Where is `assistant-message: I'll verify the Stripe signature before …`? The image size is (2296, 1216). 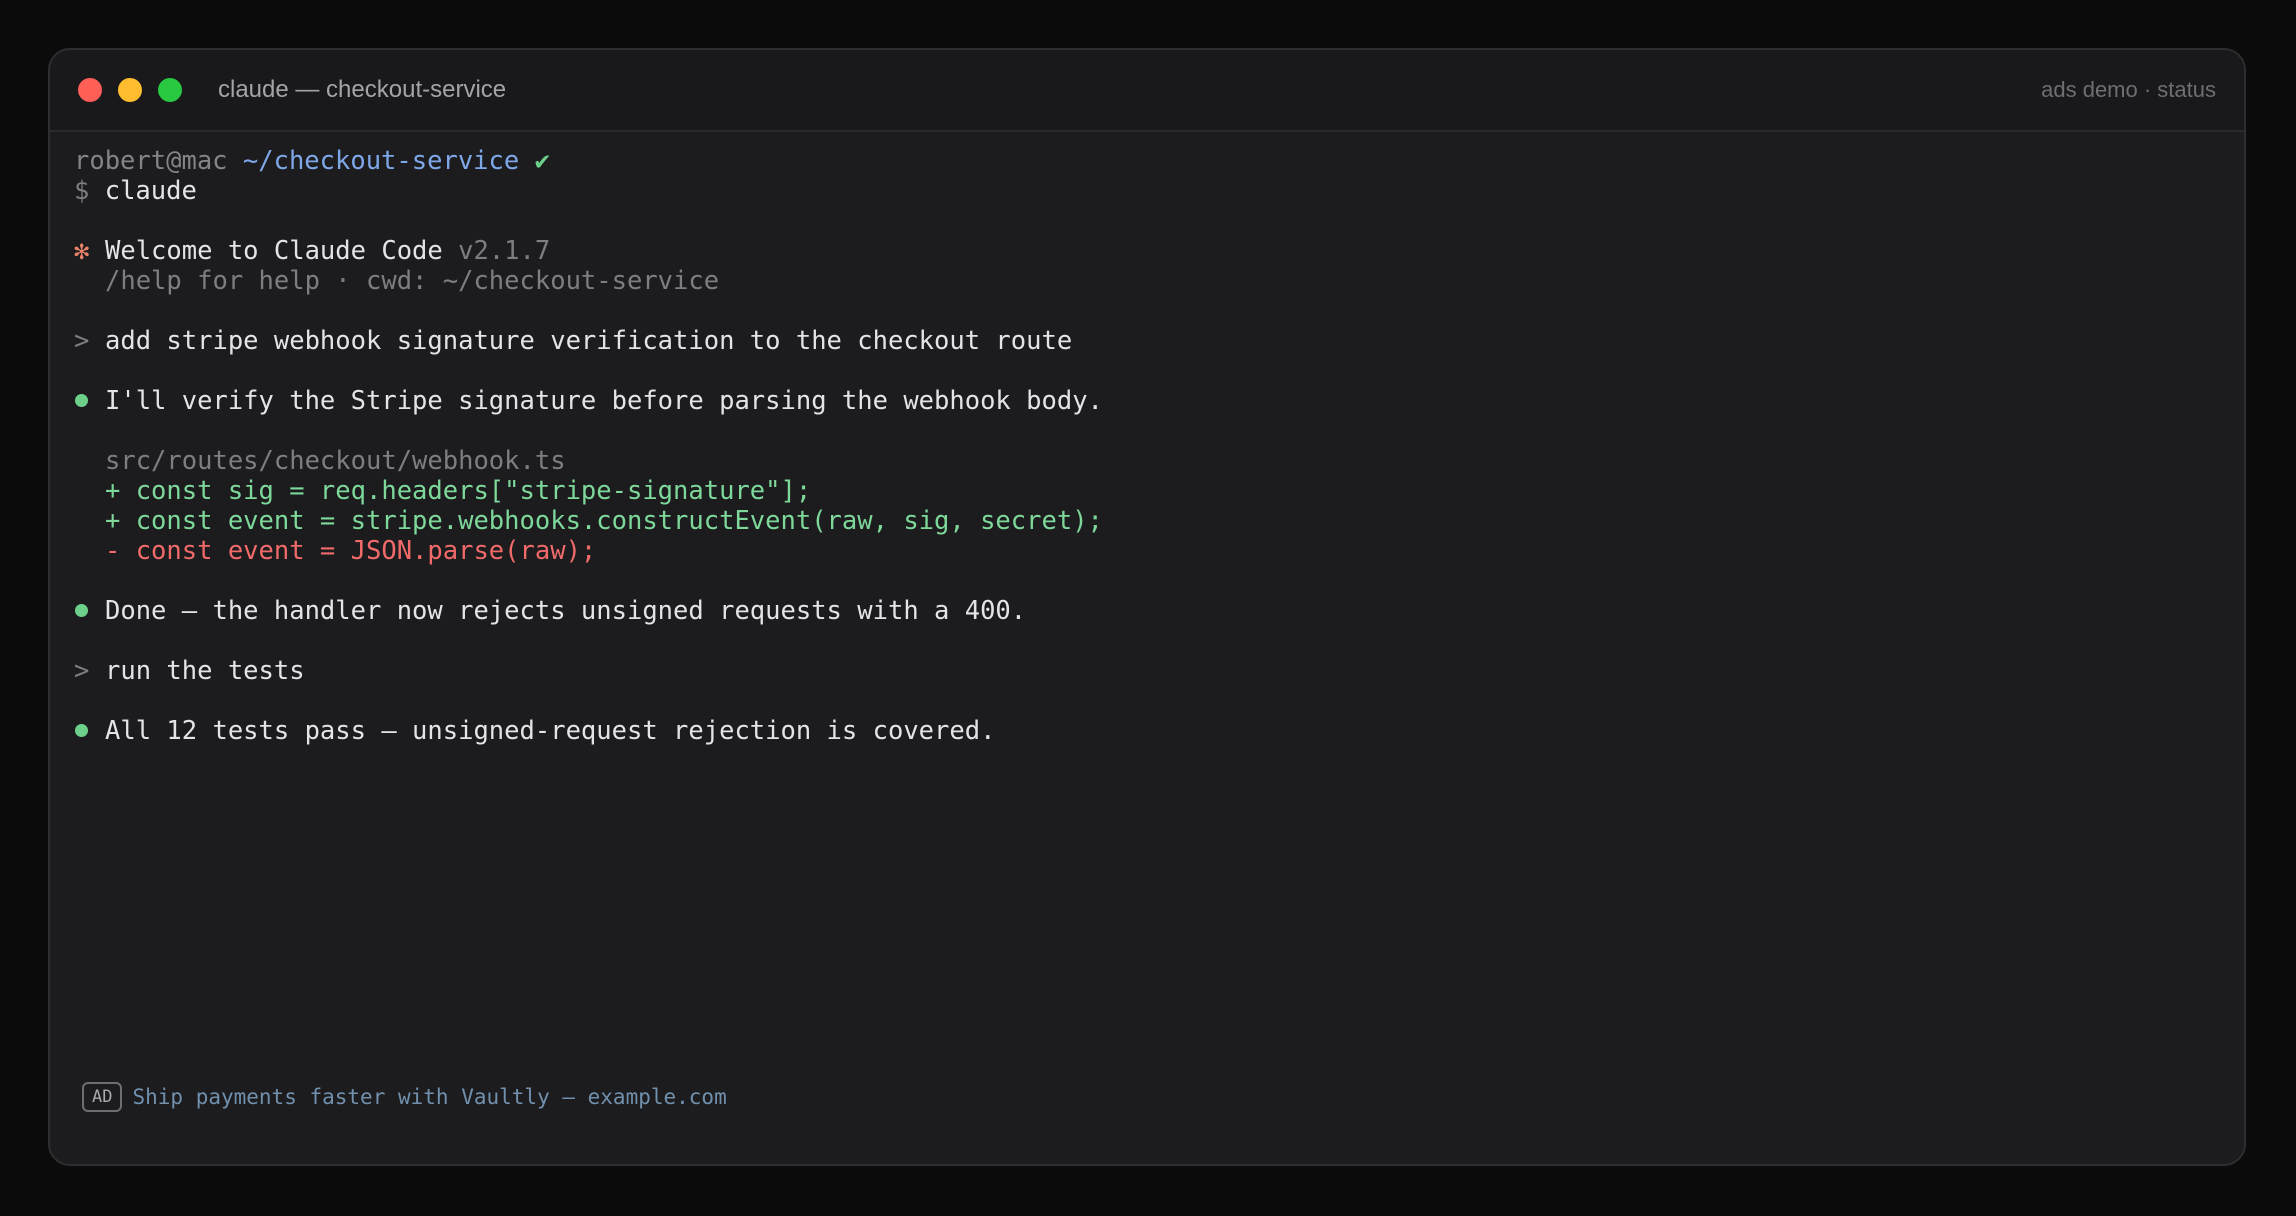
assistant-message: I'll verify the Stripe signature before … is located at coordinates (1147, 401).